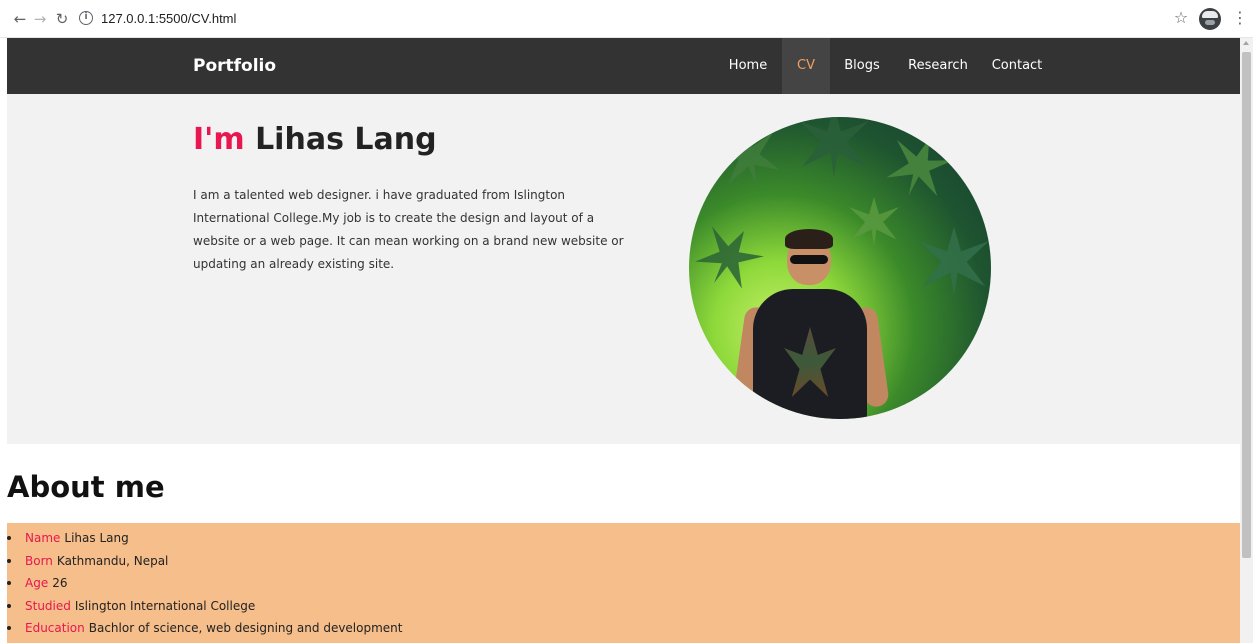  I want to click on page-scrollbar, so click(1246, 340).